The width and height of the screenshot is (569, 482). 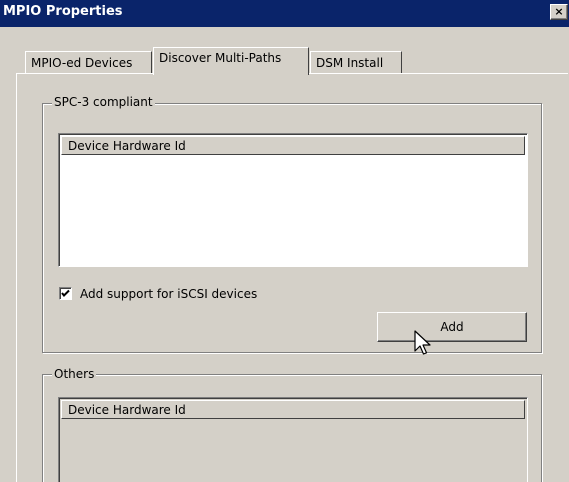 I want to click on tab-label: DSM Install, so click(x=350, y=63).